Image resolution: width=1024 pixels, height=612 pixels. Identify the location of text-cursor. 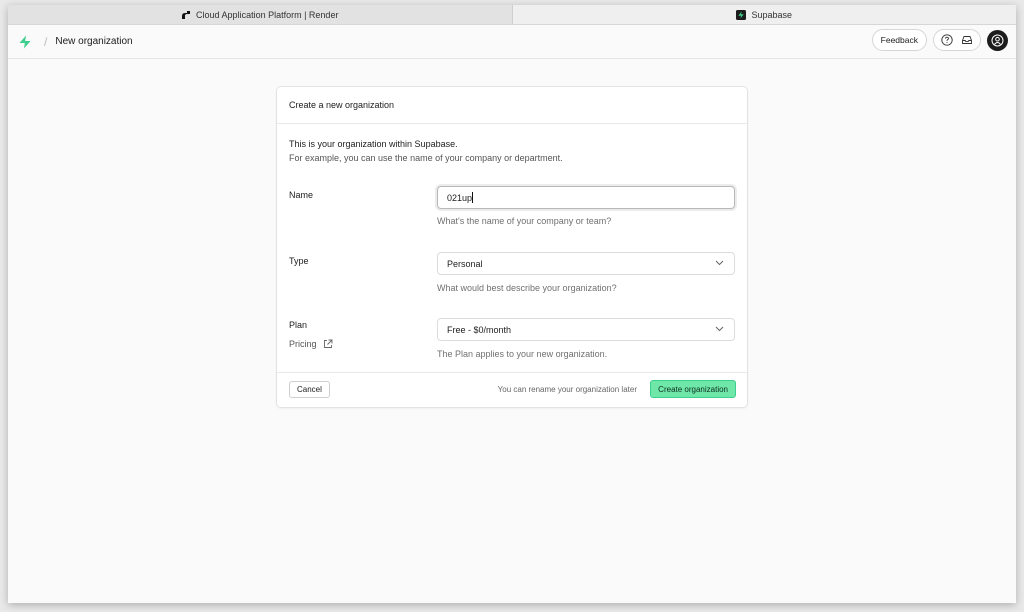
(473, 197).